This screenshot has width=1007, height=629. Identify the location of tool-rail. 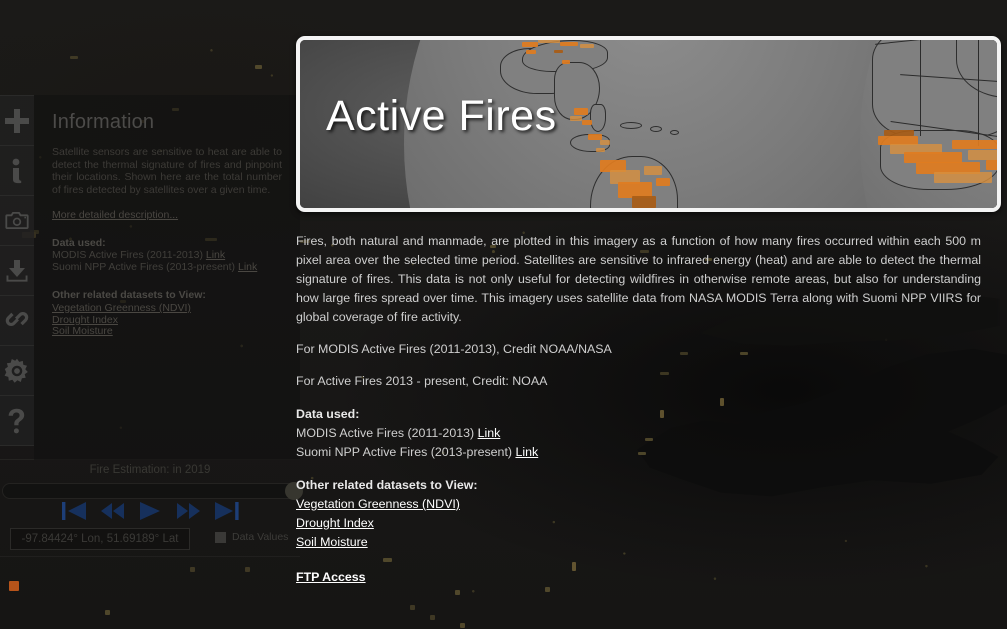
(17, 270).